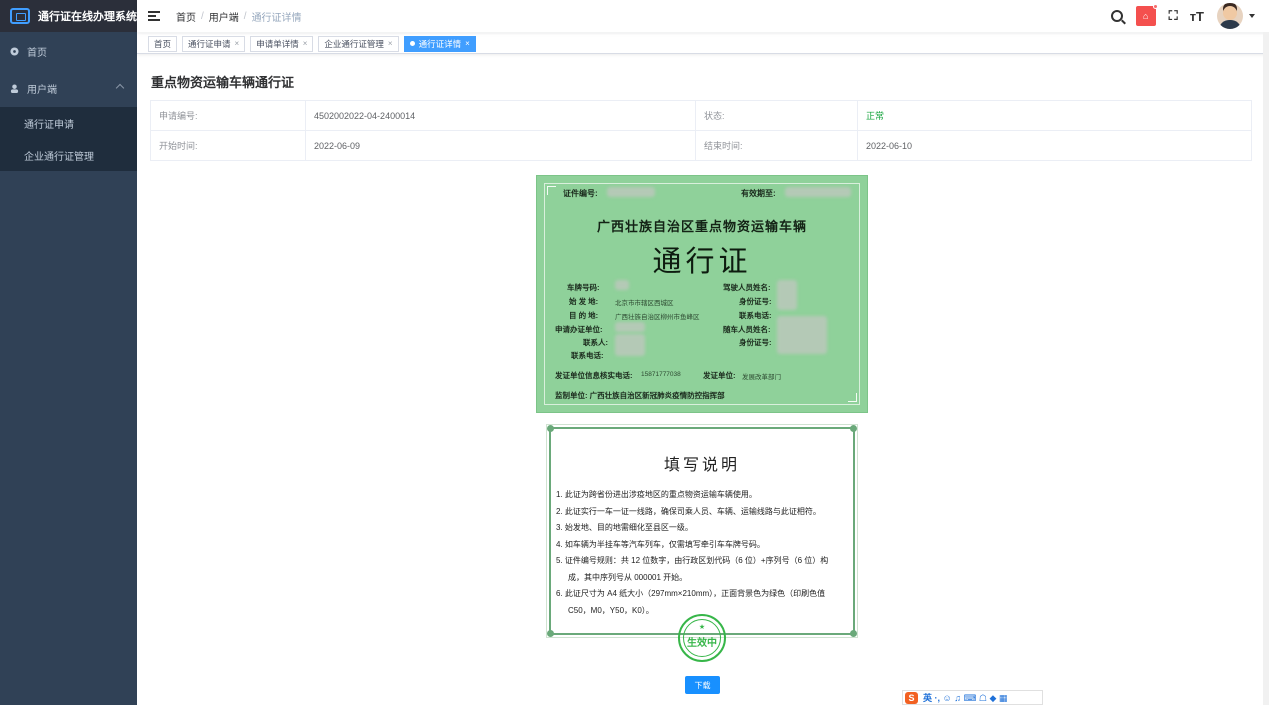  What do you see at coordinates (186, 16) in the screenshot?
I see `breadcrumb-home: 首页` at bounding box center [186, 16].